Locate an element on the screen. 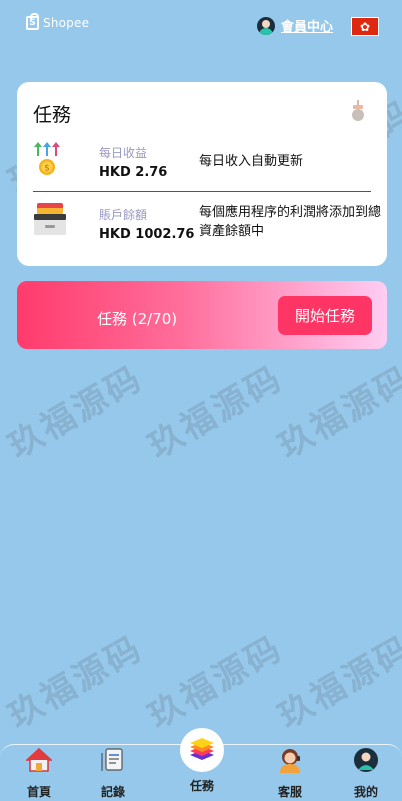  nav-item-records: 記錄 is located at coordinates (113, 773).